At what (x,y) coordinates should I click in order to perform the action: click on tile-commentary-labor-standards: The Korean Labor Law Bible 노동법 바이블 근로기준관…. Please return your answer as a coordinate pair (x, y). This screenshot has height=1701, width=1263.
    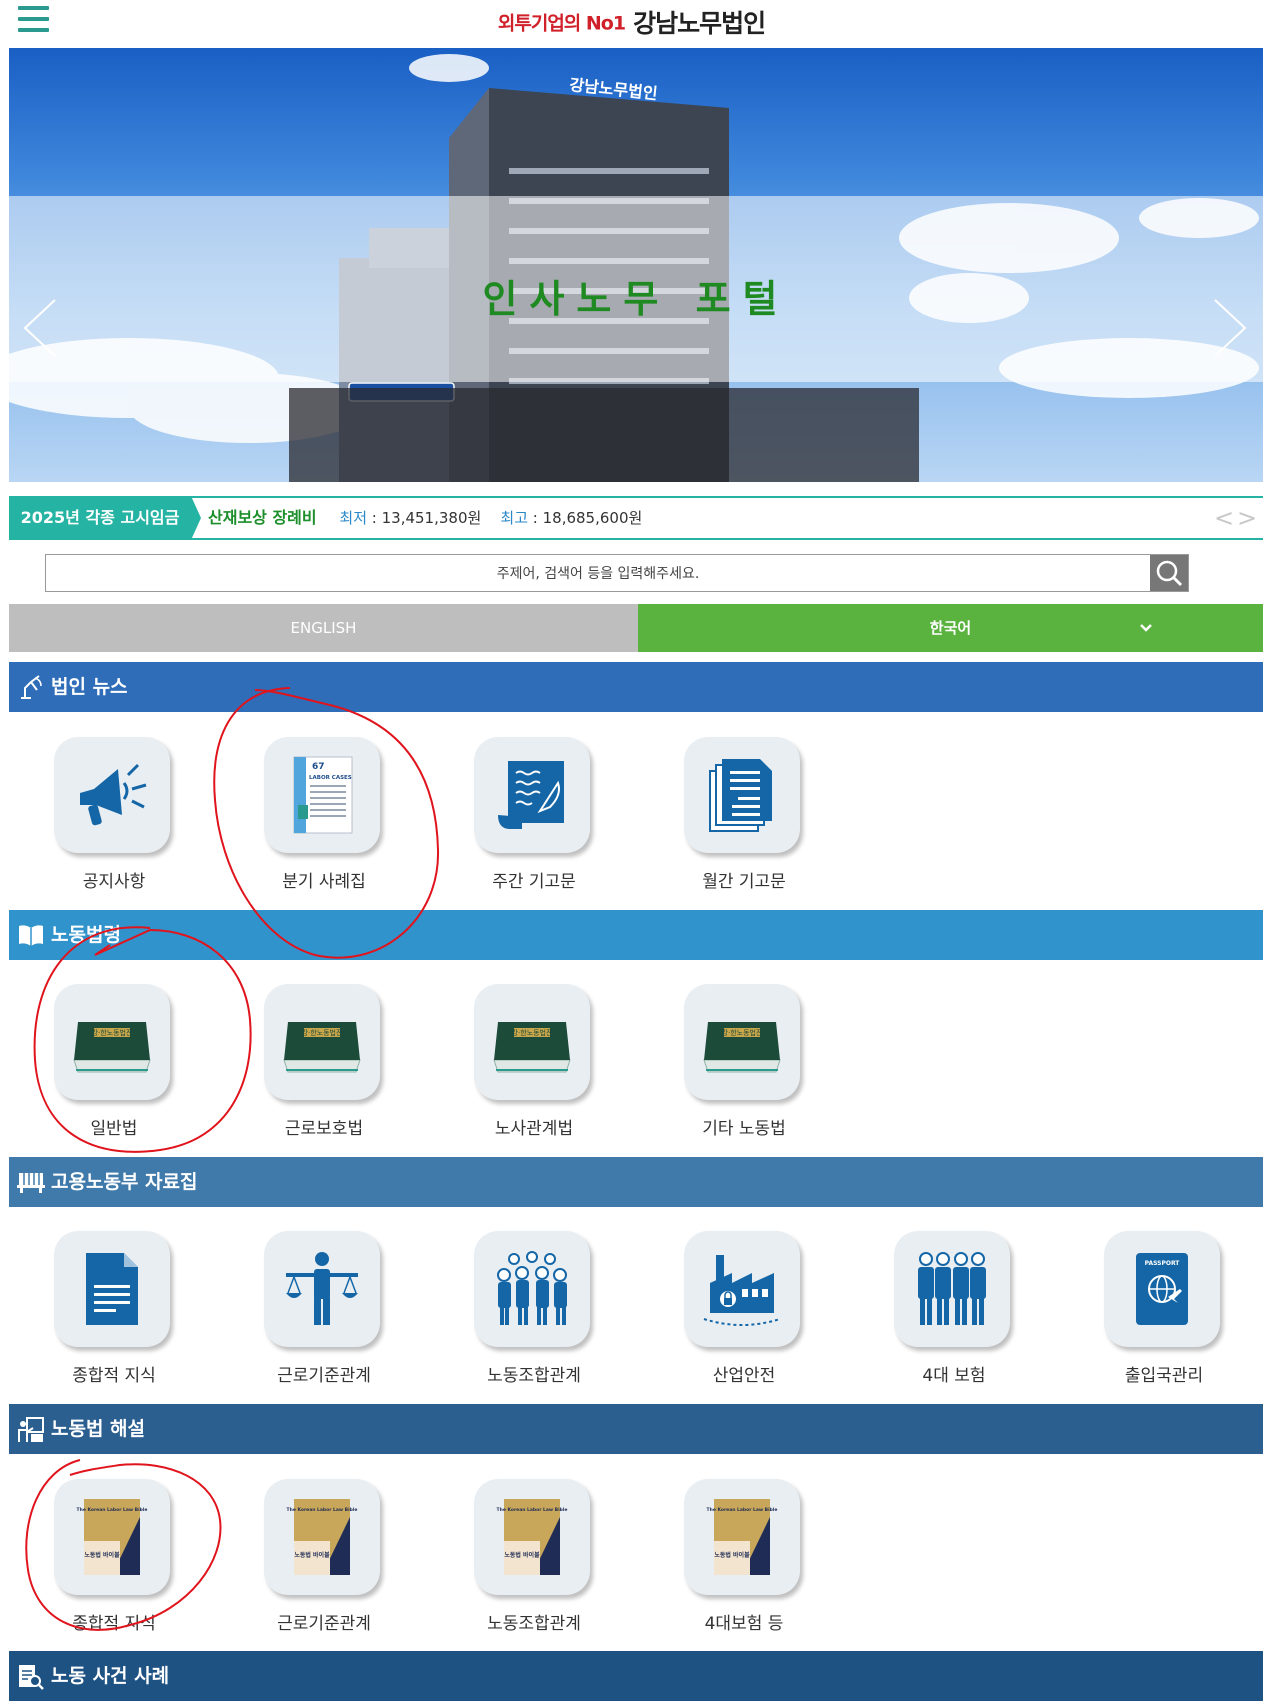
    Looking at the image, I should click on (314, 1559).